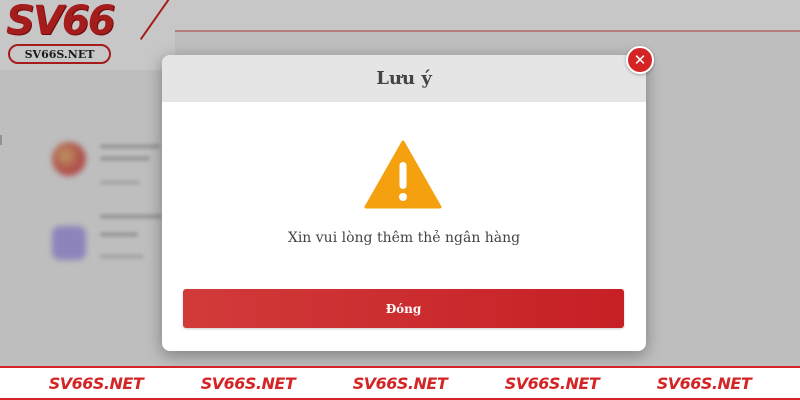 This screenshot has width=800, height=400. Describe the element at coordinates (640, 60) in the screenshot. I see `close-icon: ✕` at that location.